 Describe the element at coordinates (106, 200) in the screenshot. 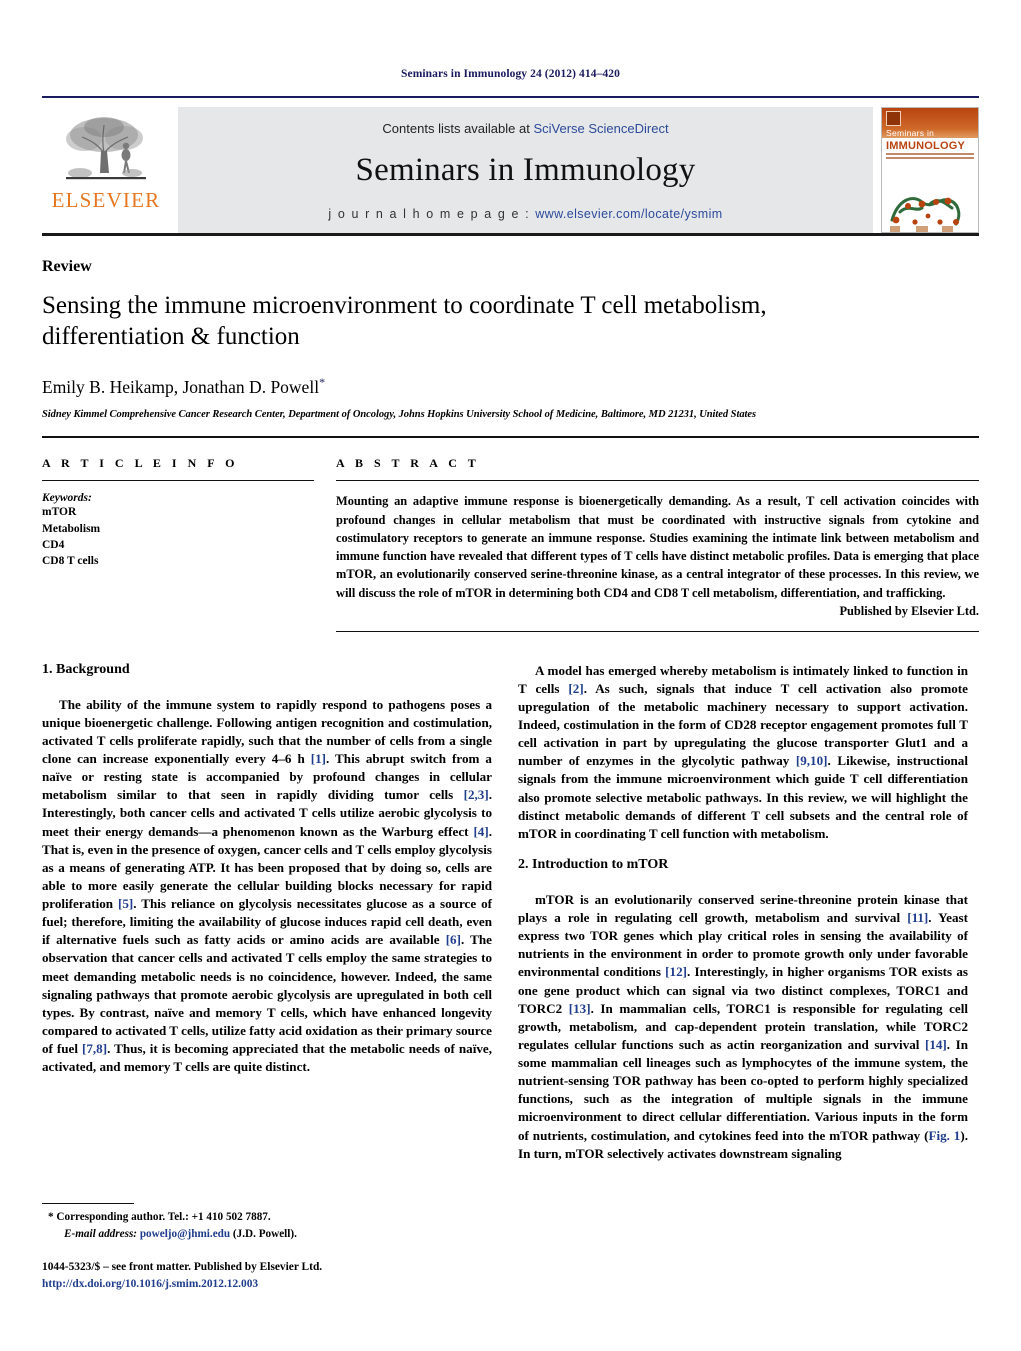

I see `elsevier-wordmark: ELSEVIER` at that location.